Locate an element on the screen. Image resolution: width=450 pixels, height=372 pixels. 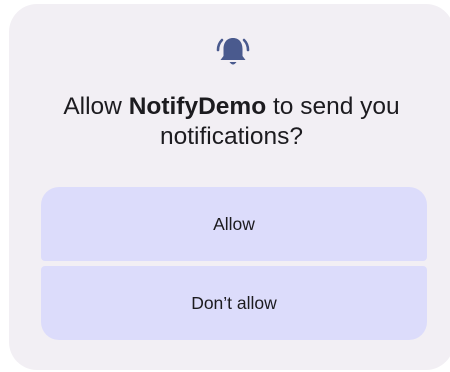
bell-ringing-icon is located at coordinates (233, 51).